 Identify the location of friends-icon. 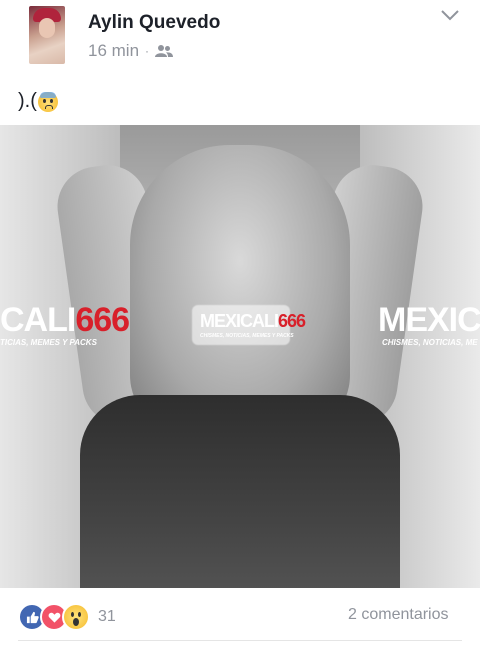
(164, 51).